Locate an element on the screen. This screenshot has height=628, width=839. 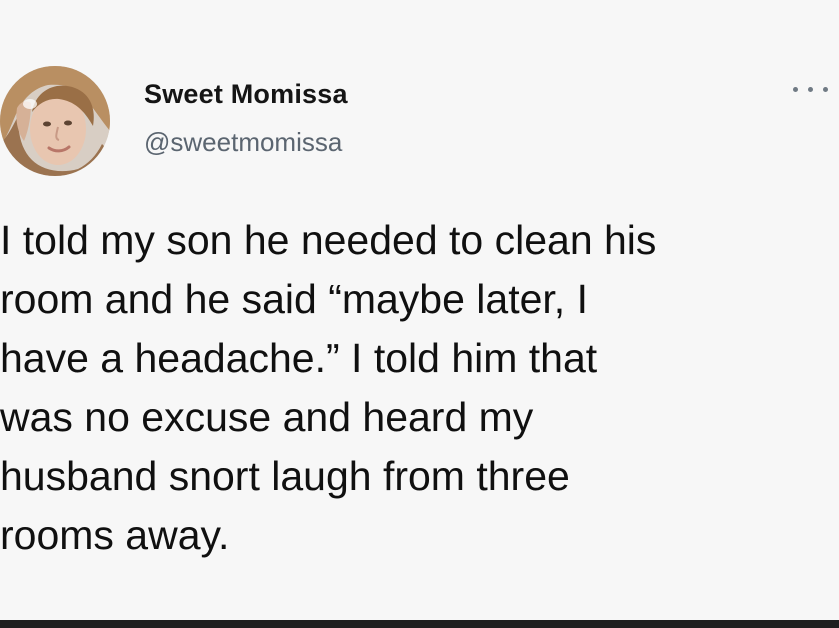
tweet-text-line: husband snort laugh from three is located at coordinates (285, 476).